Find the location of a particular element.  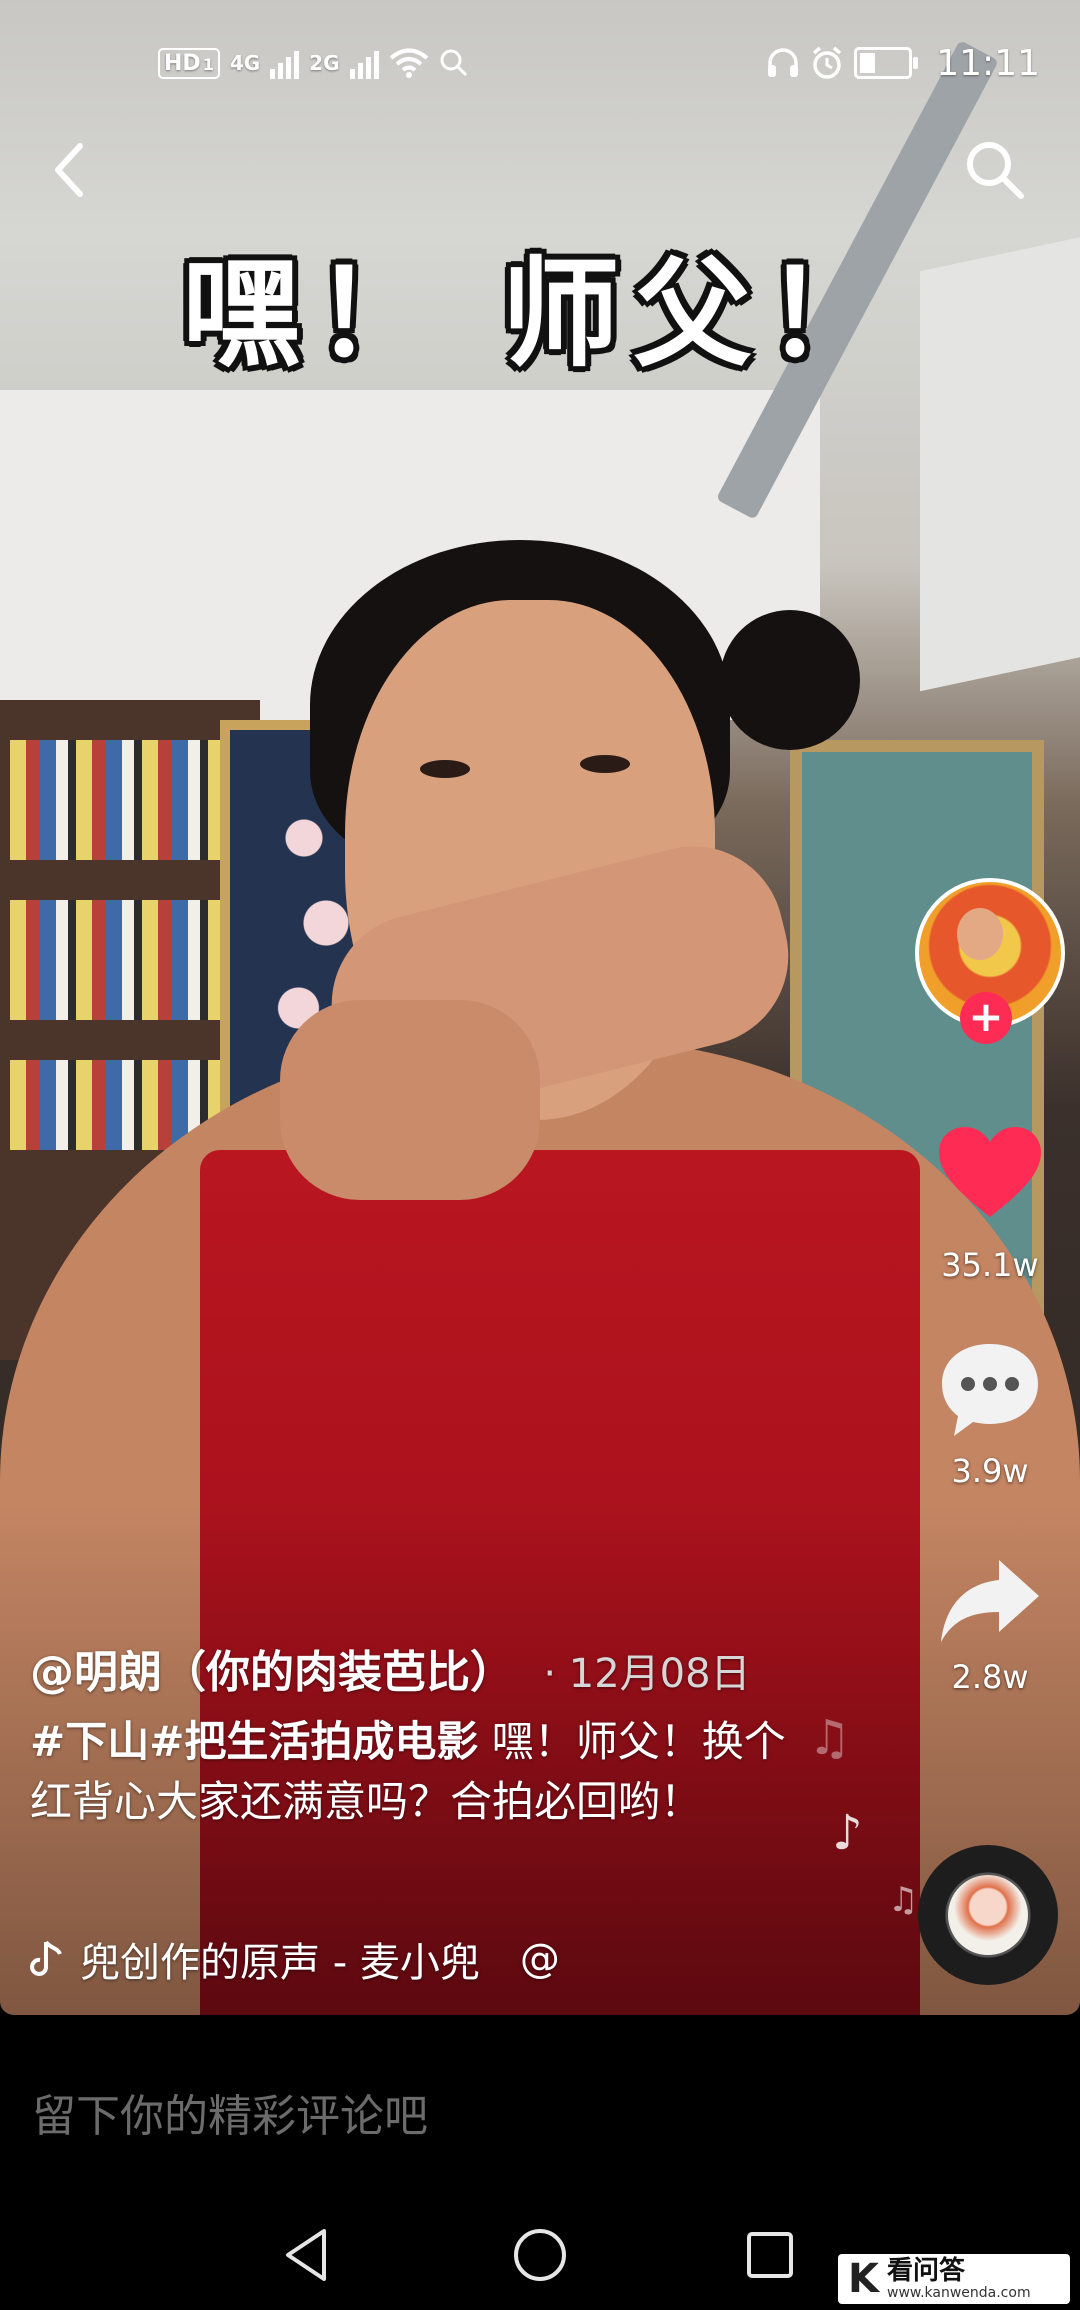

headphones-icon is located at coordinates (783, 62).